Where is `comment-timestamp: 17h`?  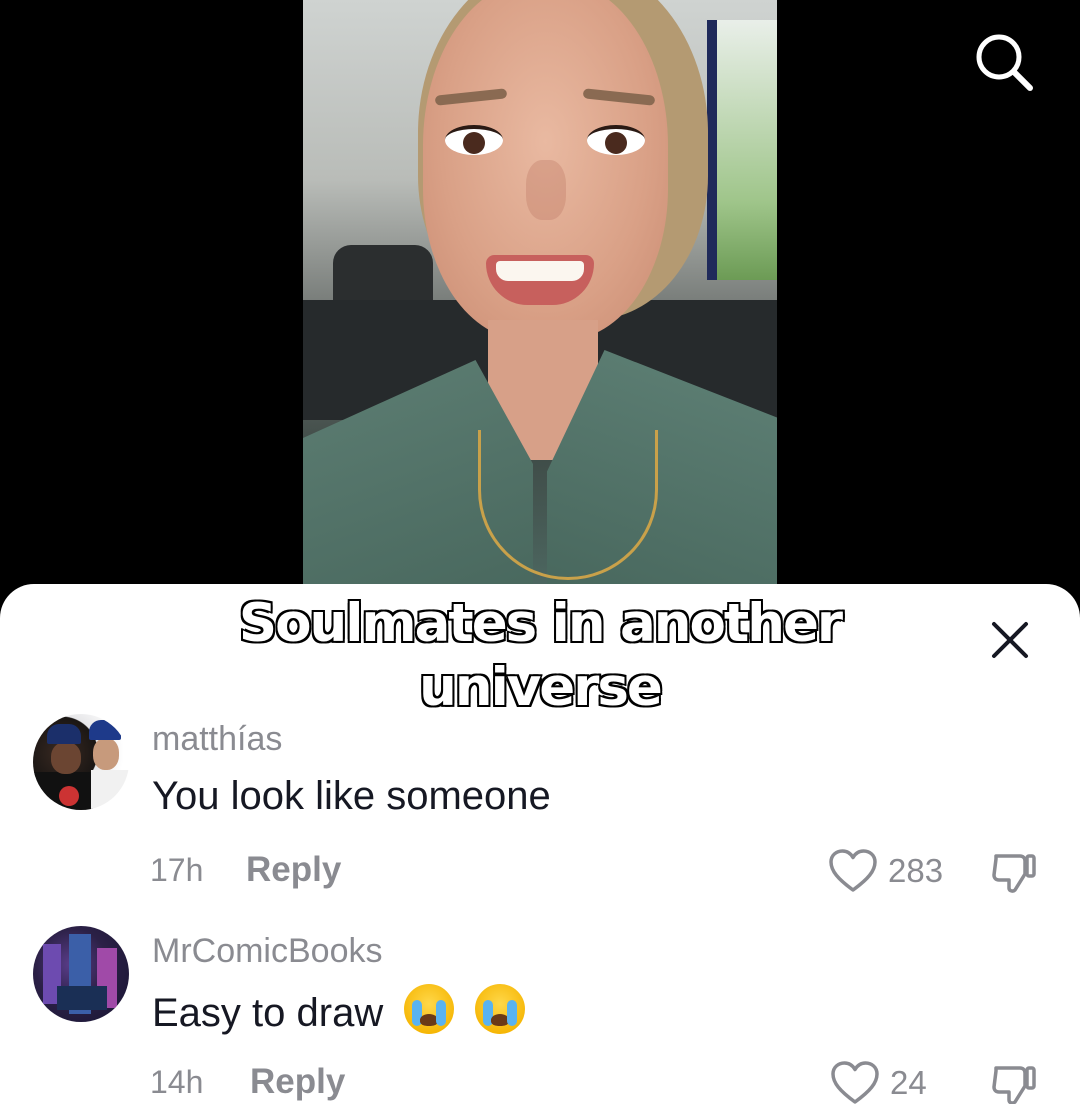
comment-timestamp: 17h is located at coordinates (177, 870).